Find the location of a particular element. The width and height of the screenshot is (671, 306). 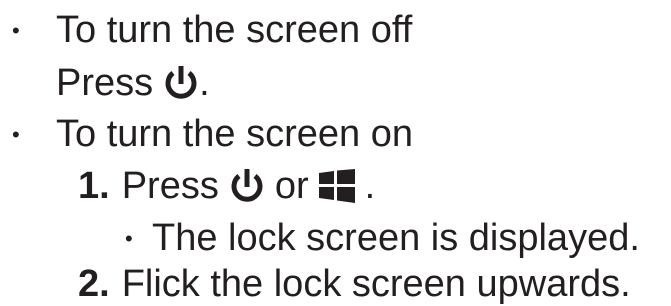

heading-turn-on: To turn the screen on is located at coordinates (234, 134).